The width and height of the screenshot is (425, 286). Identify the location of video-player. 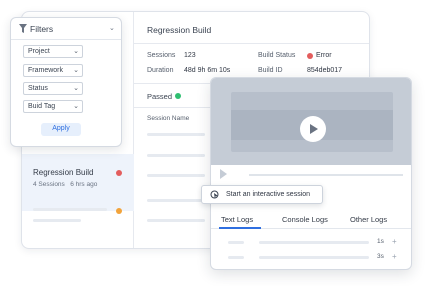
(311, 121).